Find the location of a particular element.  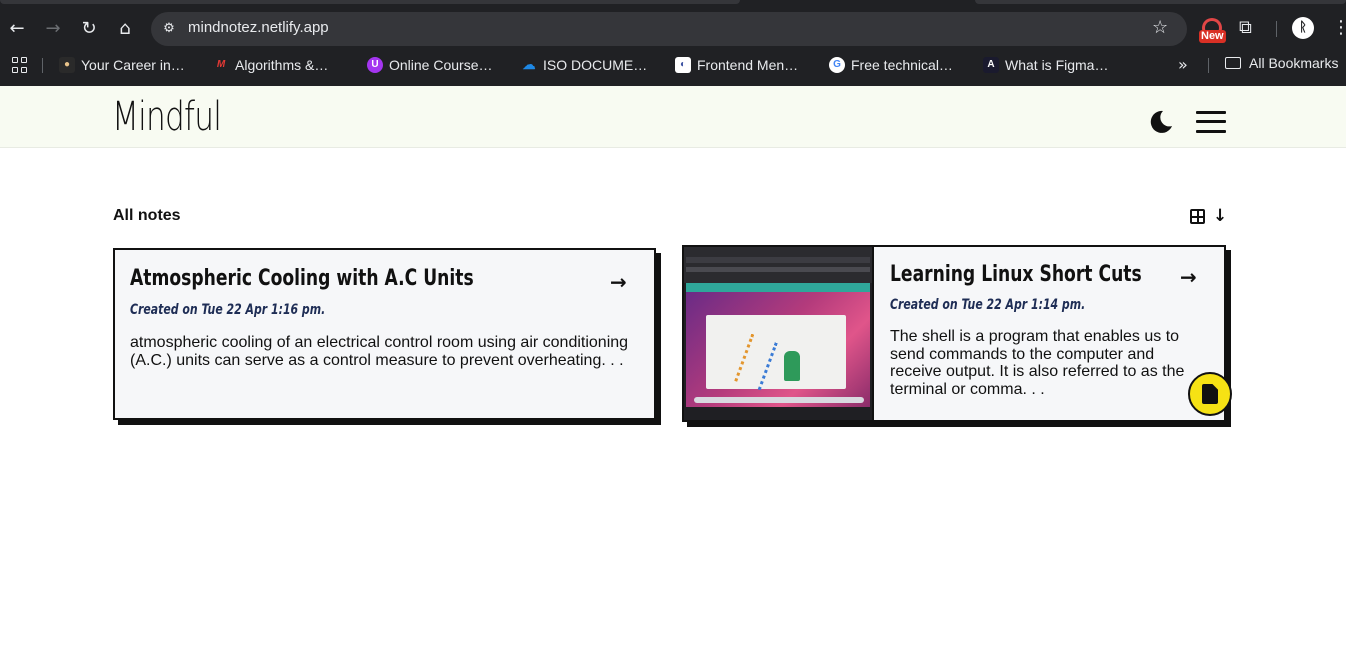

career-favicon: ● is located at coordinates (67, 65).